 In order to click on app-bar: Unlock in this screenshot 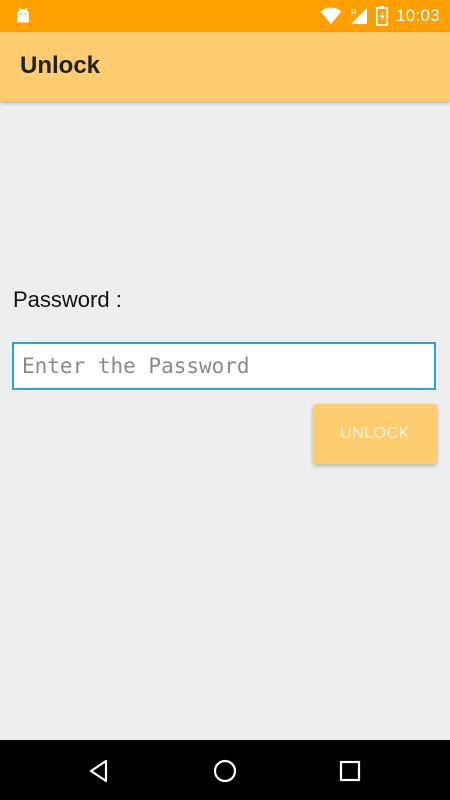, I will do `click(225, 66)`.